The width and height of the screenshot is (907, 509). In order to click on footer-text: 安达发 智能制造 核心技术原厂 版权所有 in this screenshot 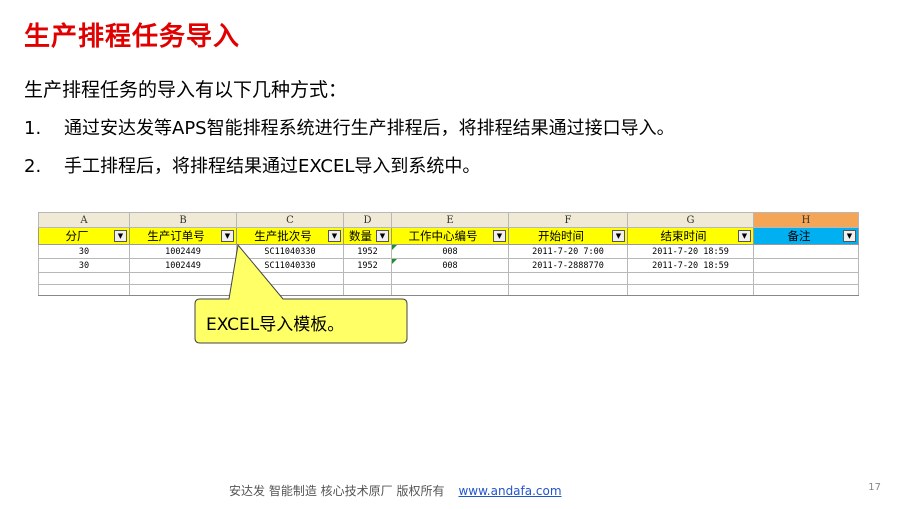, I will do `click(337, 491)`.